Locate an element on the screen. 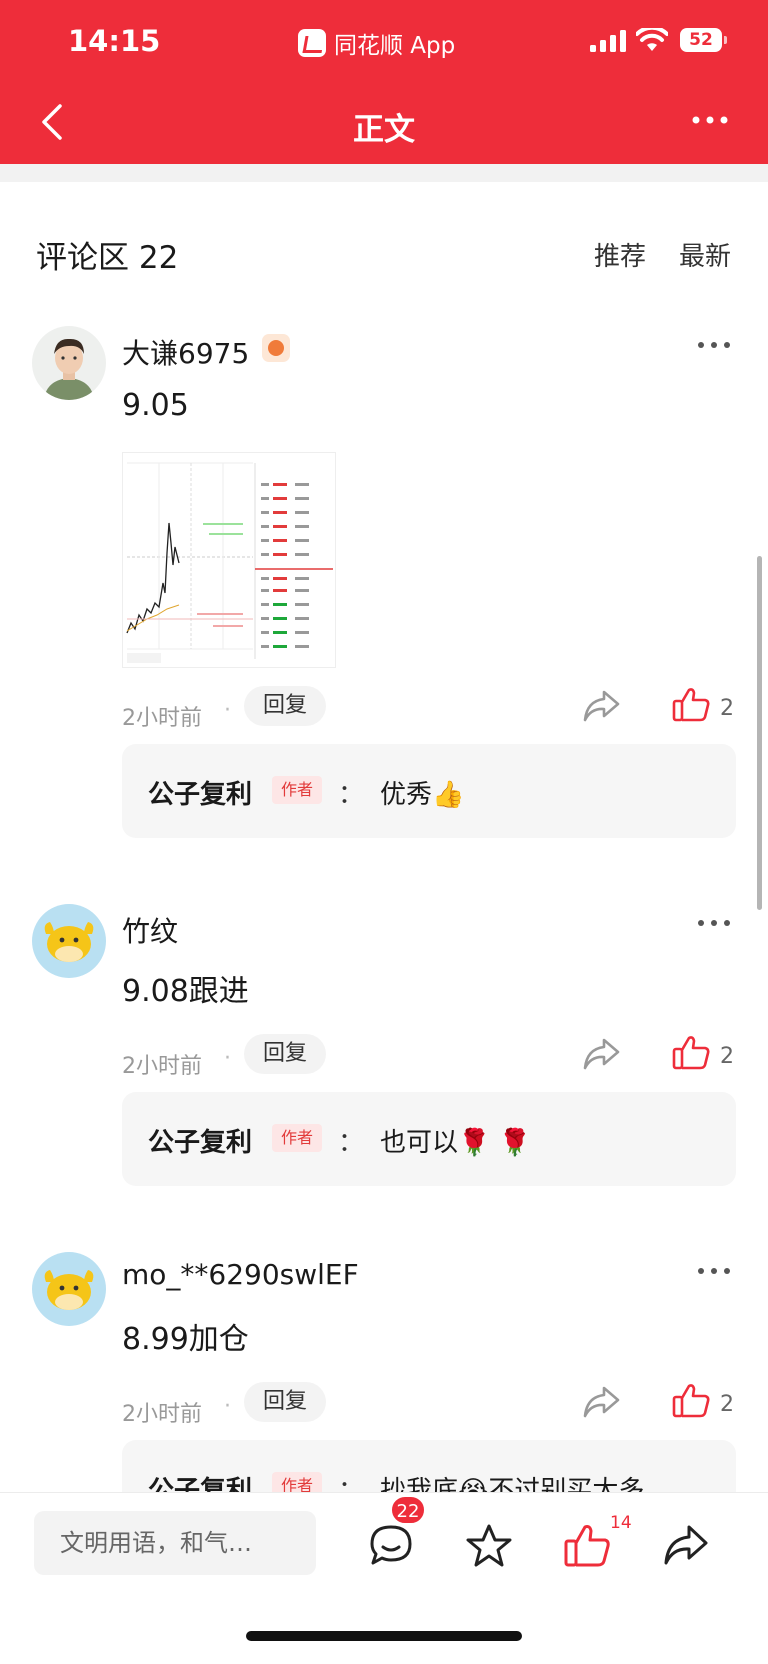 The width and height of the screenshot is (768, 1664). author-reply: 公子复利 作者 ： 也可以🌹 🌹 is located at coordinates (429, 1139).